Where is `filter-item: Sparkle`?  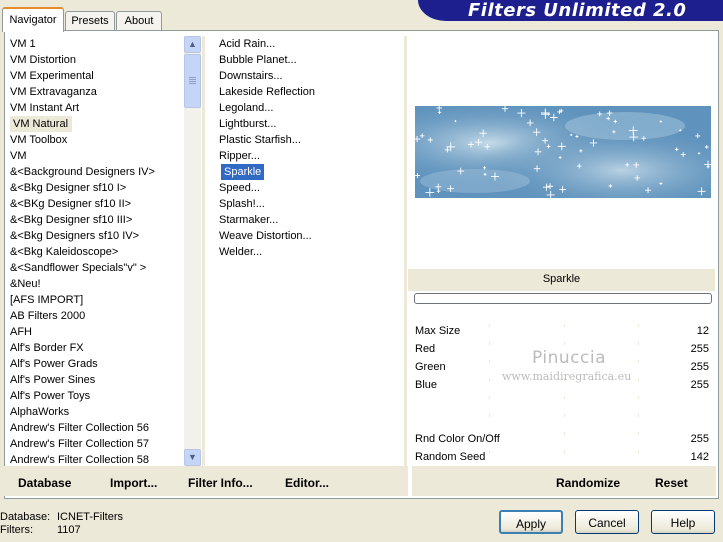
filter-item: Sparkle is located at coordinates (309, 172).